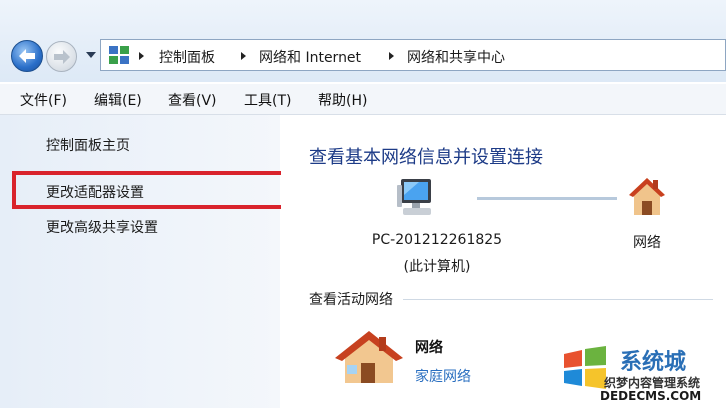  I want to click on back-arrow-icon, so click(27, 56).